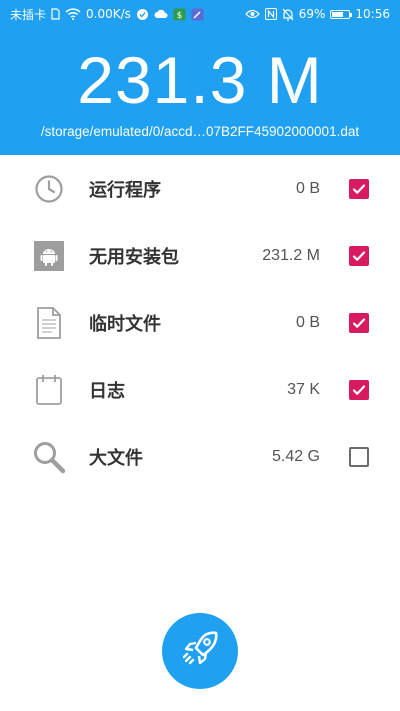  I want to click on cloud-icon, so click(161, 14).